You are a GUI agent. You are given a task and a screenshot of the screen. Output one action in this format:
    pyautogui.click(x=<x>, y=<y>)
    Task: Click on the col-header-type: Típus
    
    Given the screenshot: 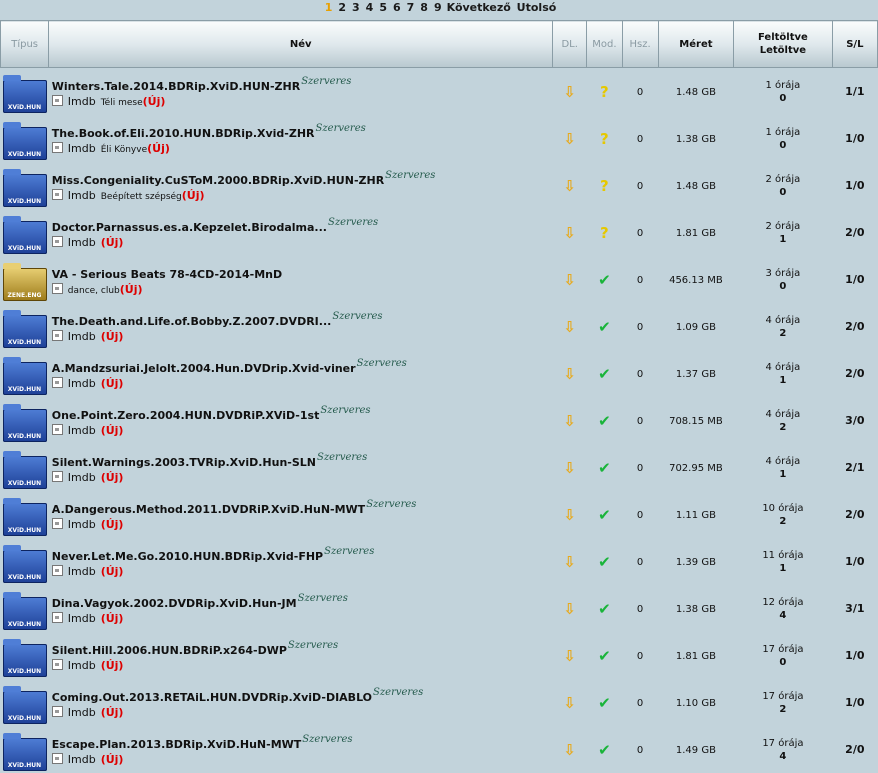 What is the action you would take?
    pyautogui.click(x=25, y=44)
    